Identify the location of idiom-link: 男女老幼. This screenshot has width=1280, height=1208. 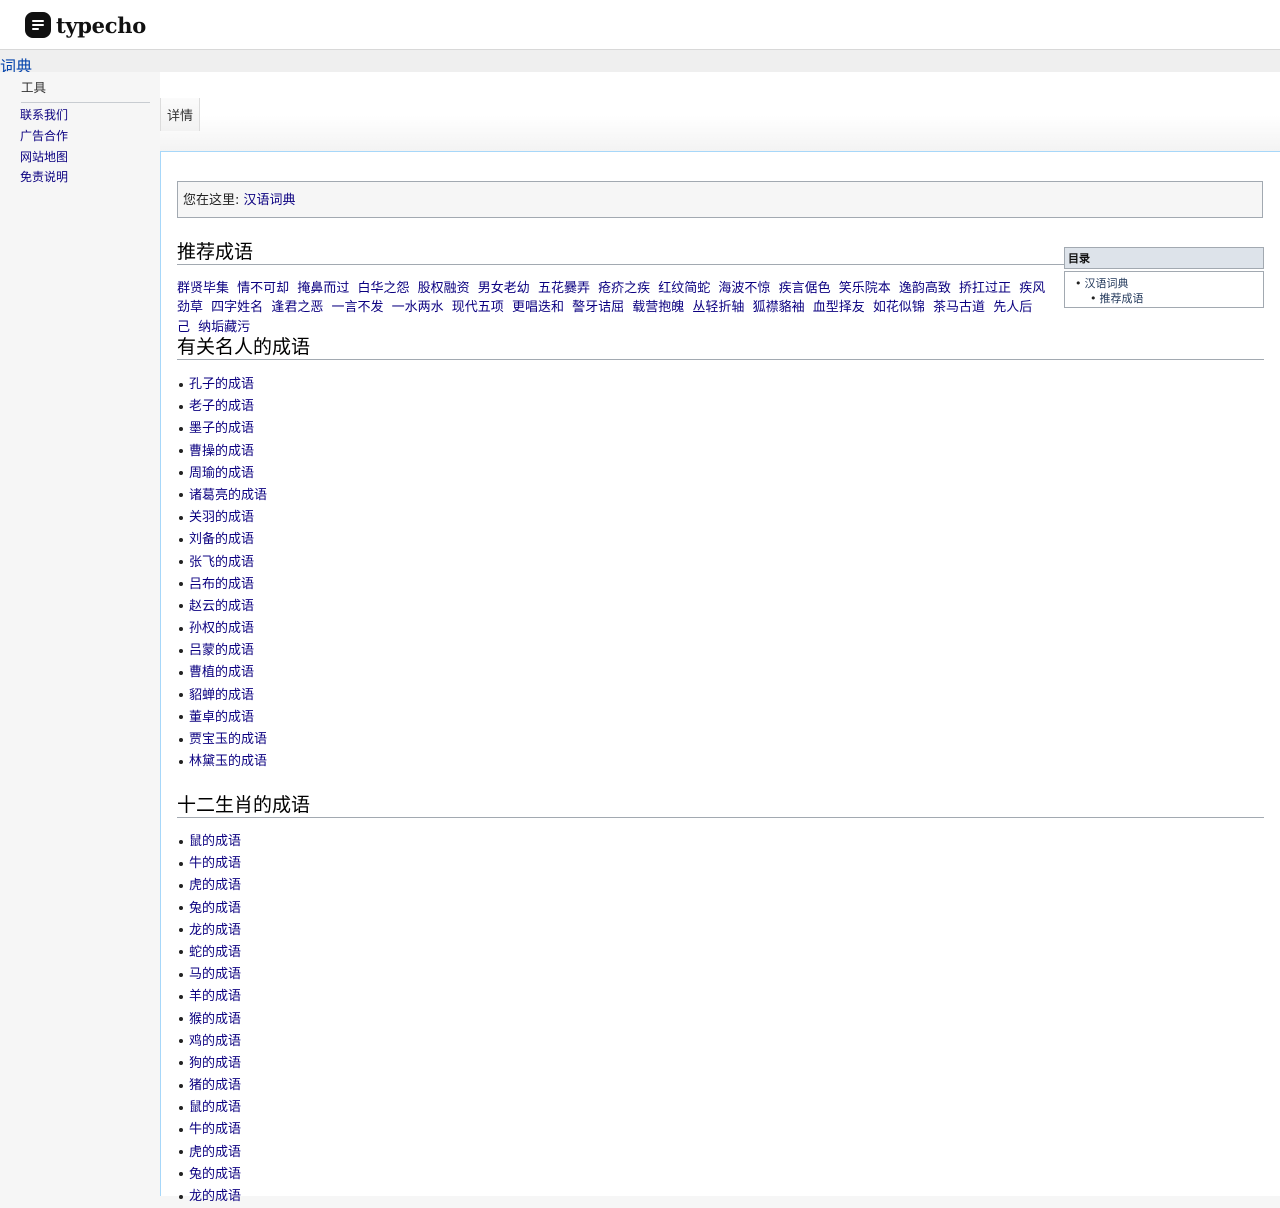
(504, 288).